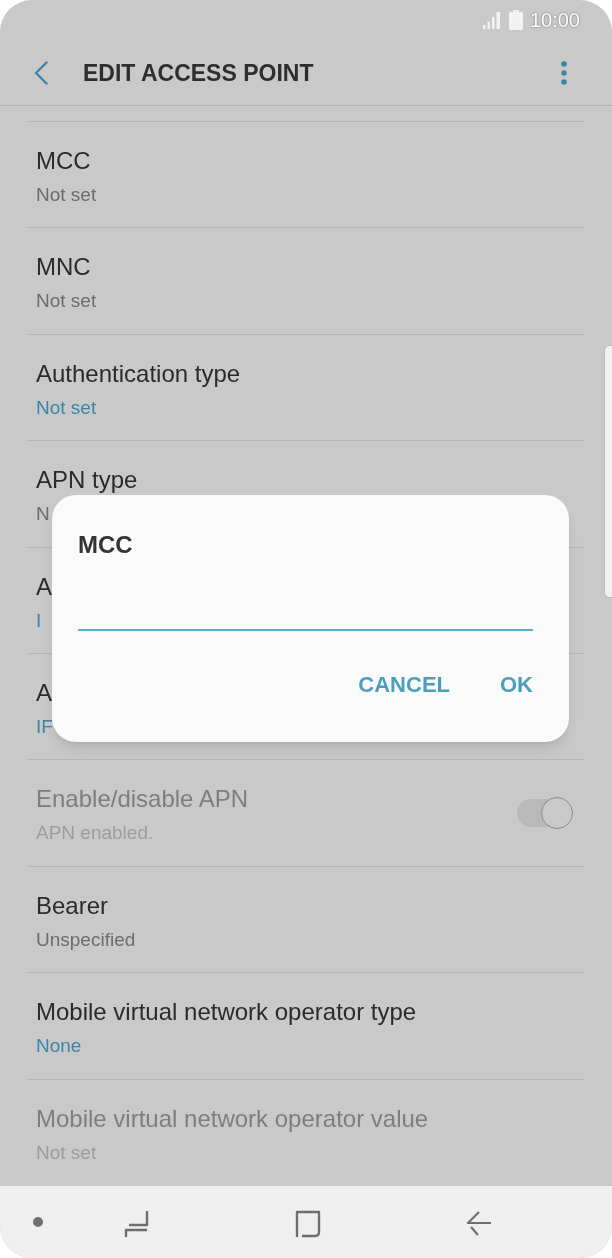  I want to click on back-arrow-icon, so click(479, 1224).